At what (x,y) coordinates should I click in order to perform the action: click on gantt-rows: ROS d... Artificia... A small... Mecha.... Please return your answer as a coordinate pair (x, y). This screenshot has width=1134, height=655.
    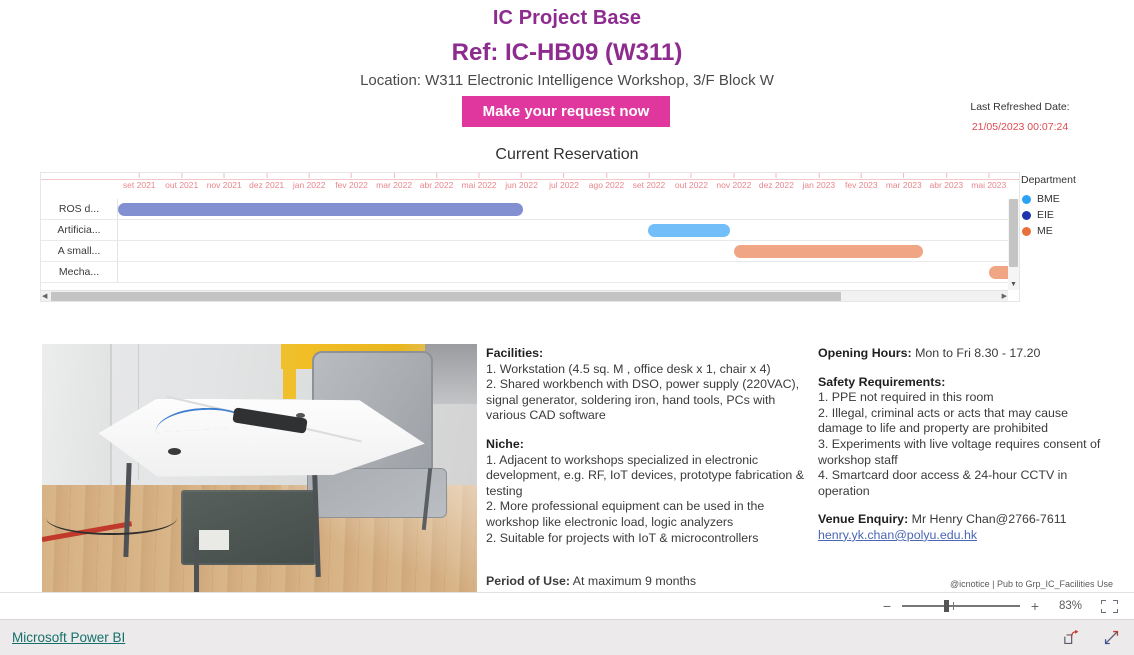
    Looking at the image, I should click on (530, 250).